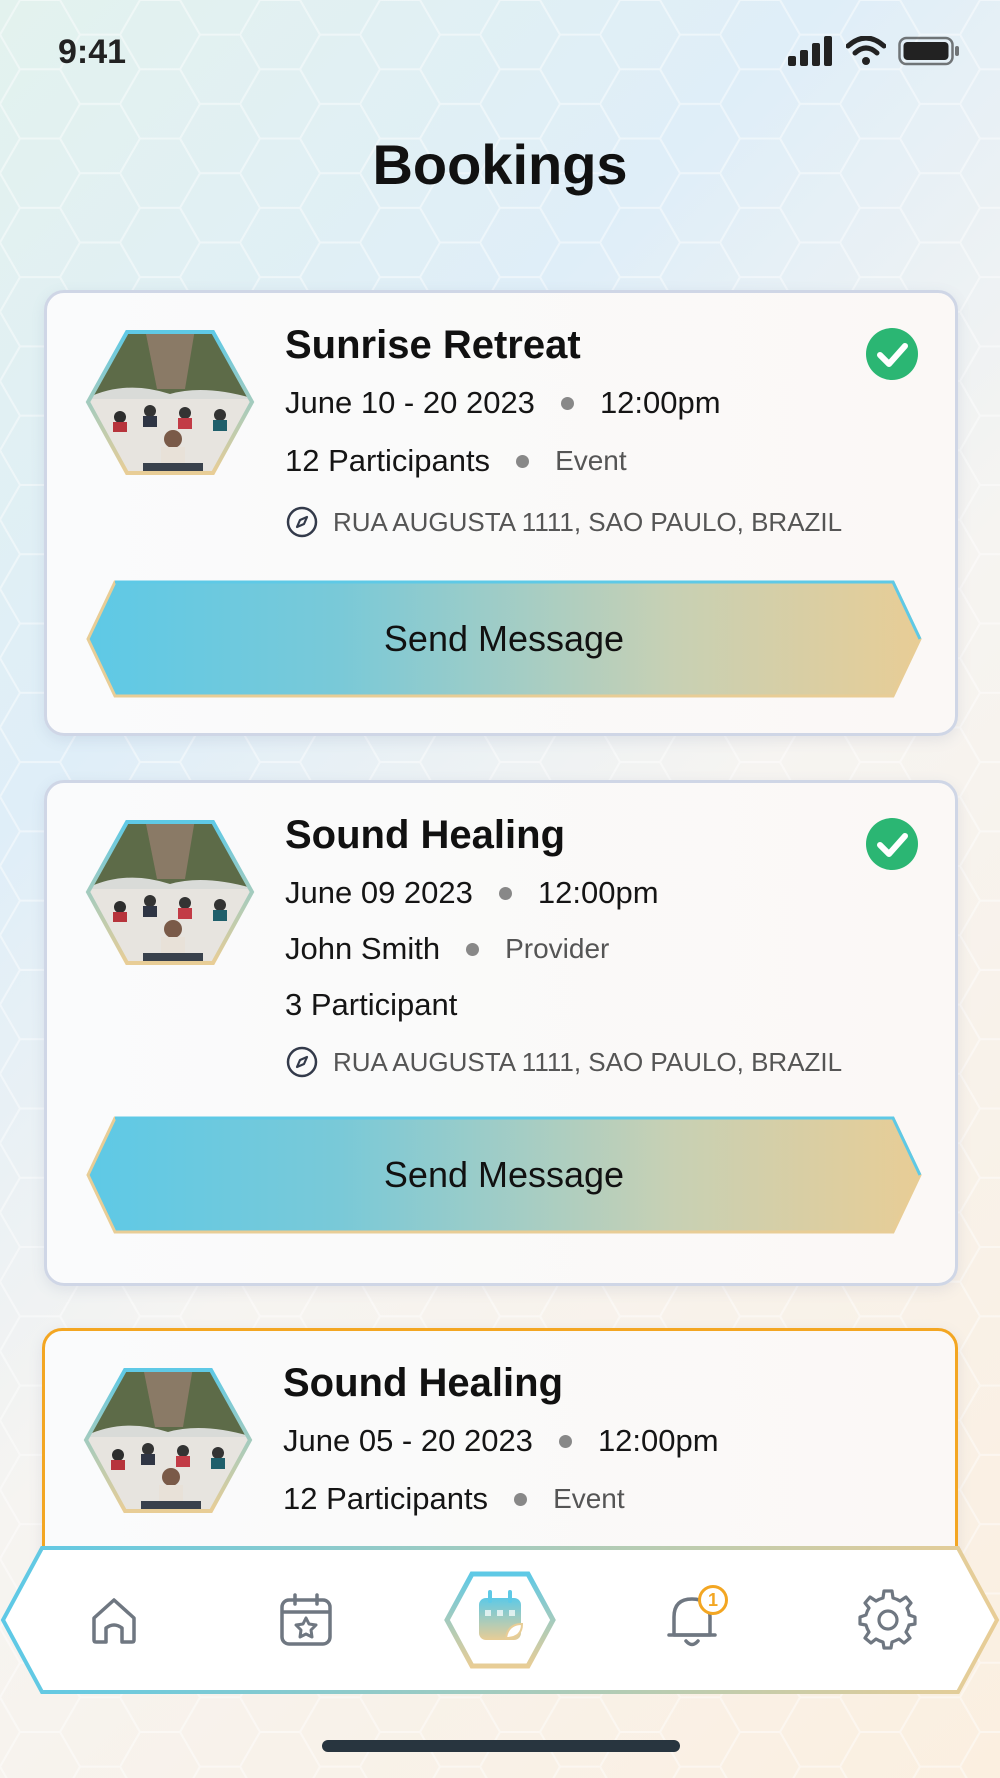 This screenshot has width=1000, height=1778. I want to click on booking-provider-name: John Smith, so click(363, 948).